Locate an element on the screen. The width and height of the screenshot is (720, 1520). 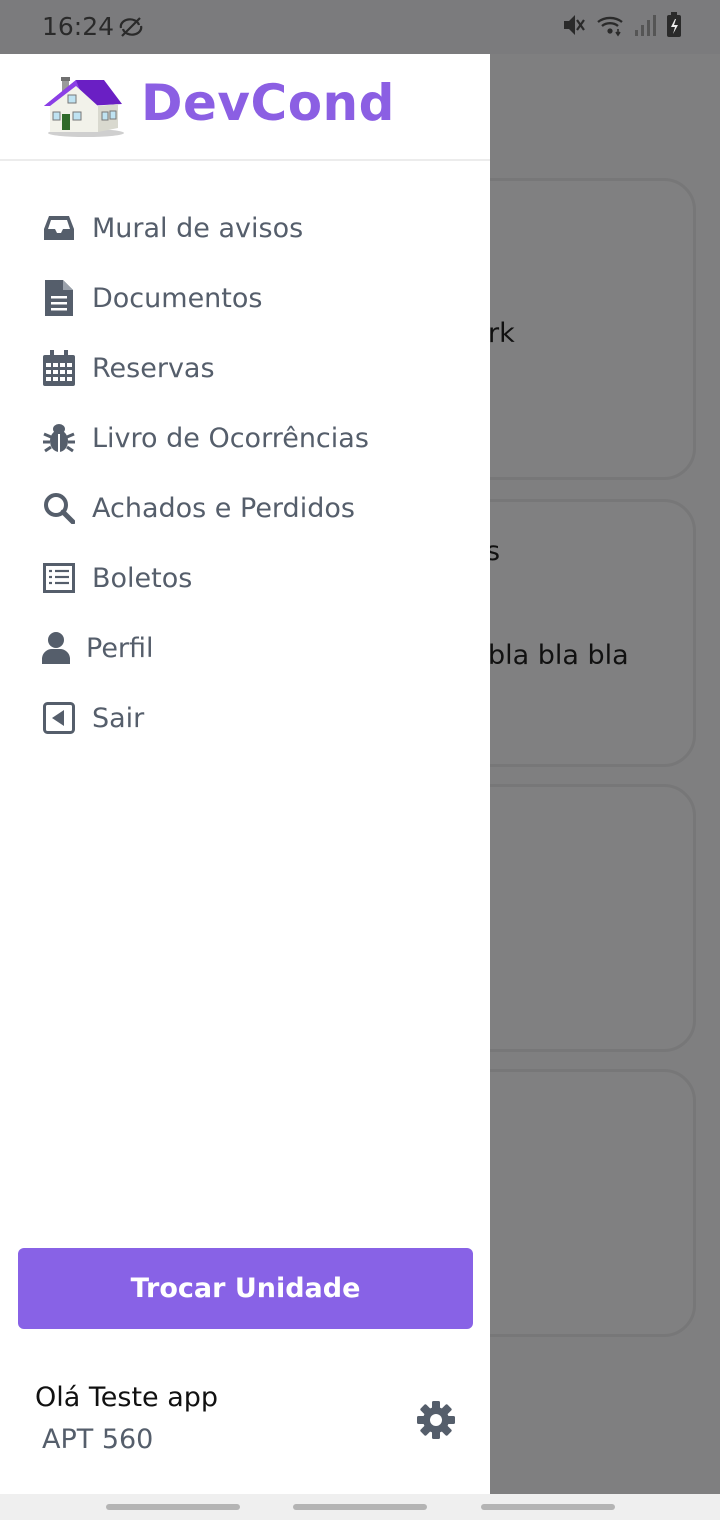
menu-item-documentos: Documentos is located at coordinates (152, 298).